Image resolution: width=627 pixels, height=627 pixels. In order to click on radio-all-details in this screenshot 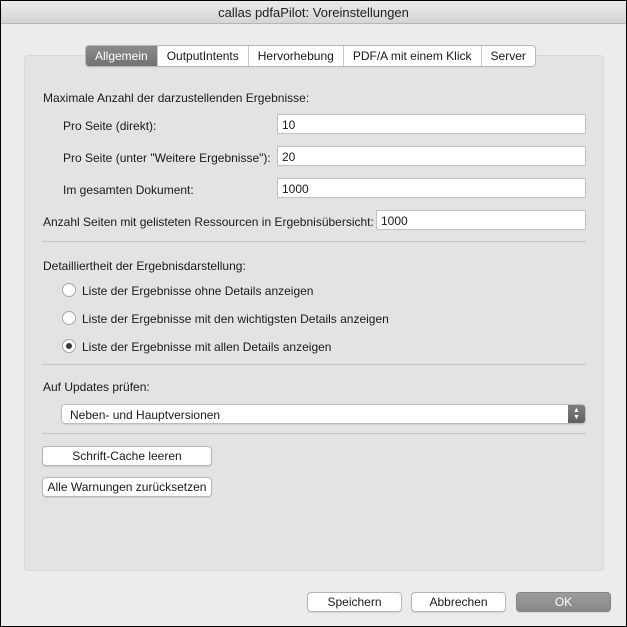, I will do `click(69, 346)`.